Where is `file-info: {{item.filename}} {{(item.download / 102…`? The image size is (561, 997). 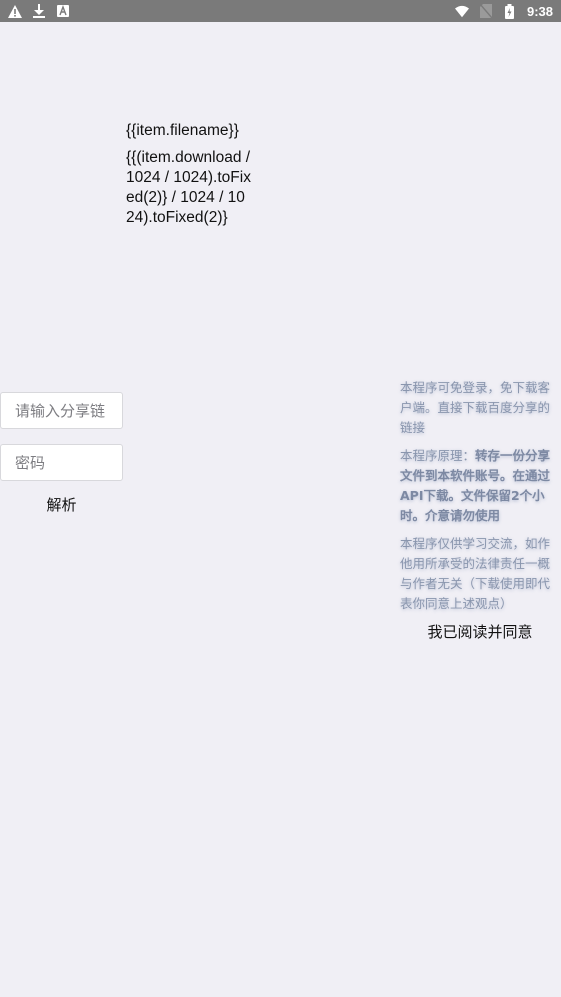
file-info: {{item.filename}} {{(item.download / 102… is located at coordinates (188, 174).